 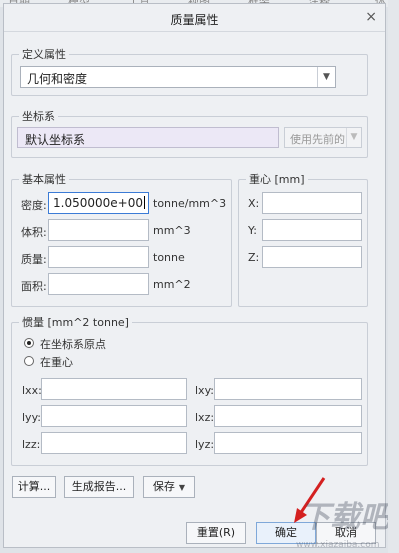 I want to click on close-icon: ×, so click(x=371, y=17).